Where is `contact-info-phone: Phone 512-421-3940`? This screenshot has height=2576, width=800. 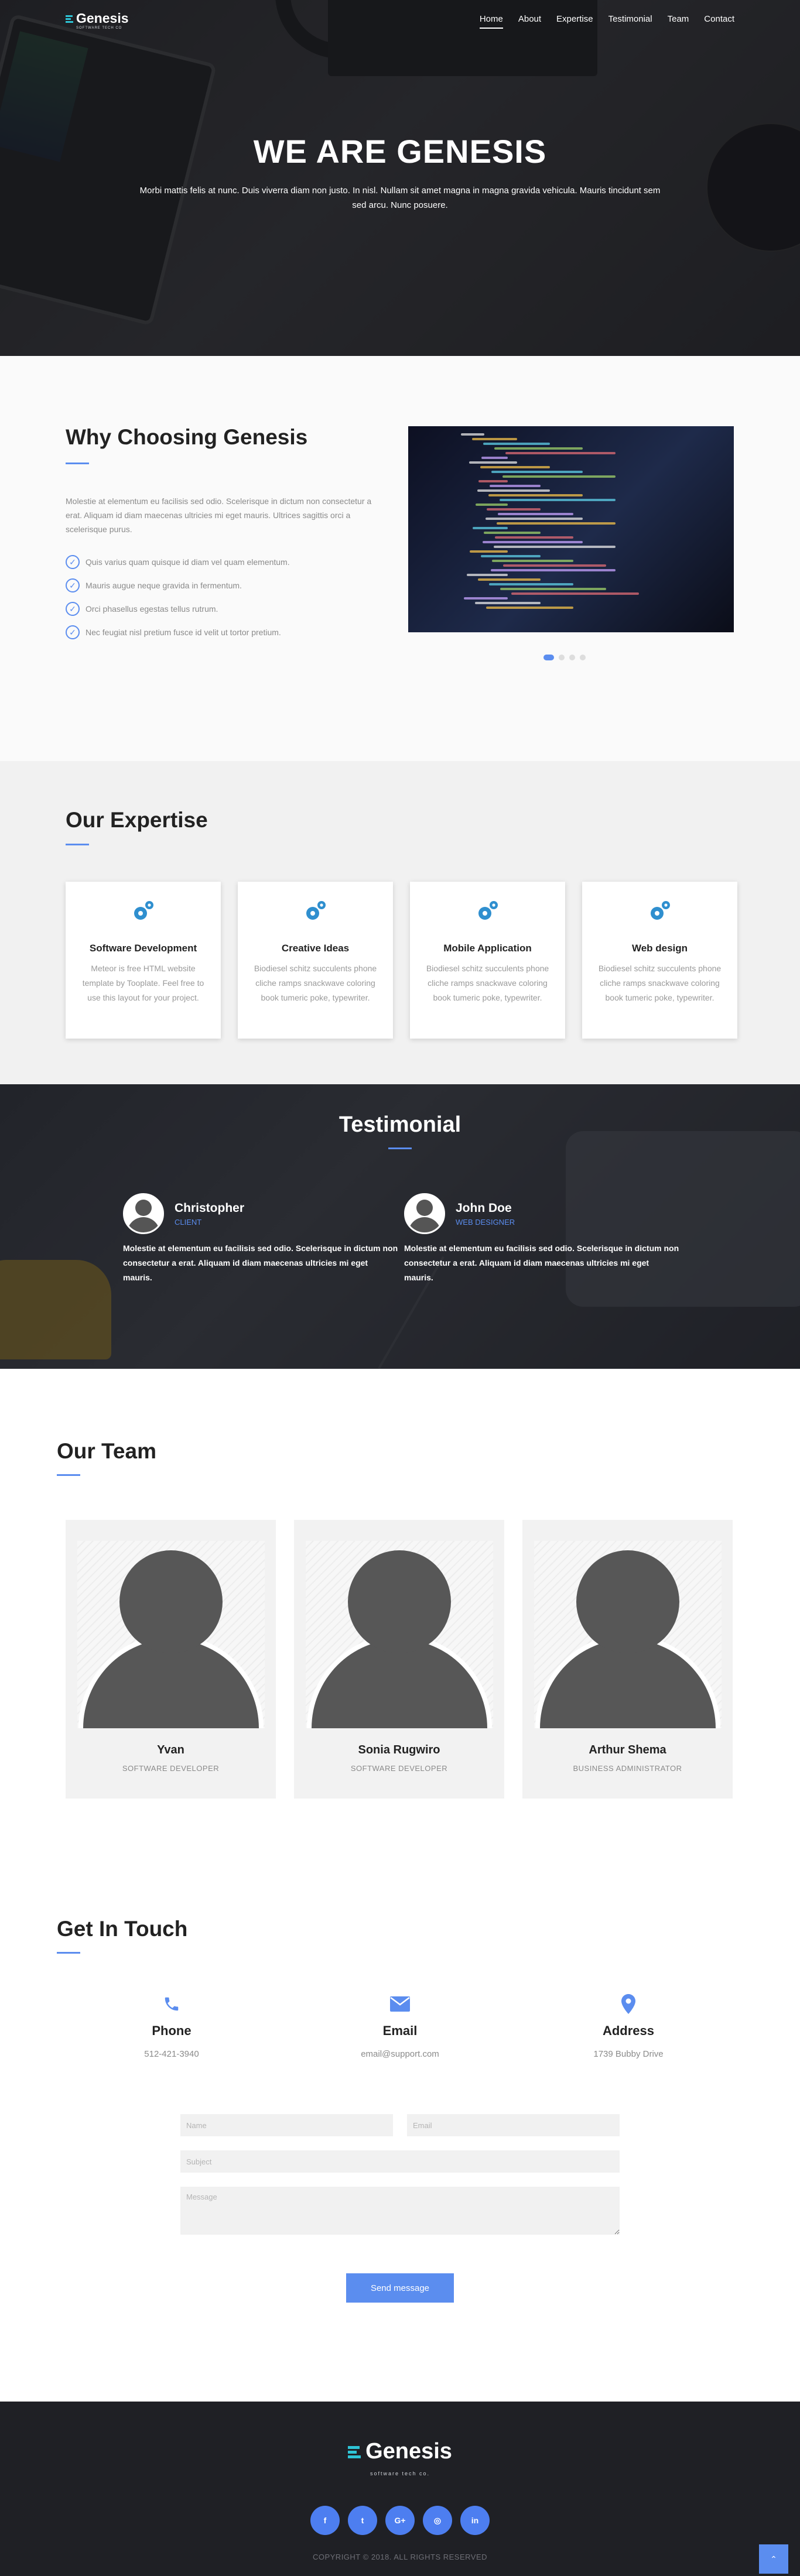
contact-info-phone: Phone 512-421-3940 is located at coordinates (171, 2026).